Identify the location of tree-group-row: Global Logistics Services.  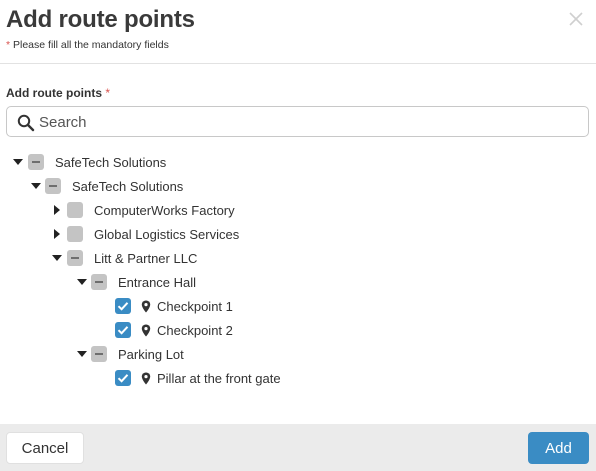
(298, 234).